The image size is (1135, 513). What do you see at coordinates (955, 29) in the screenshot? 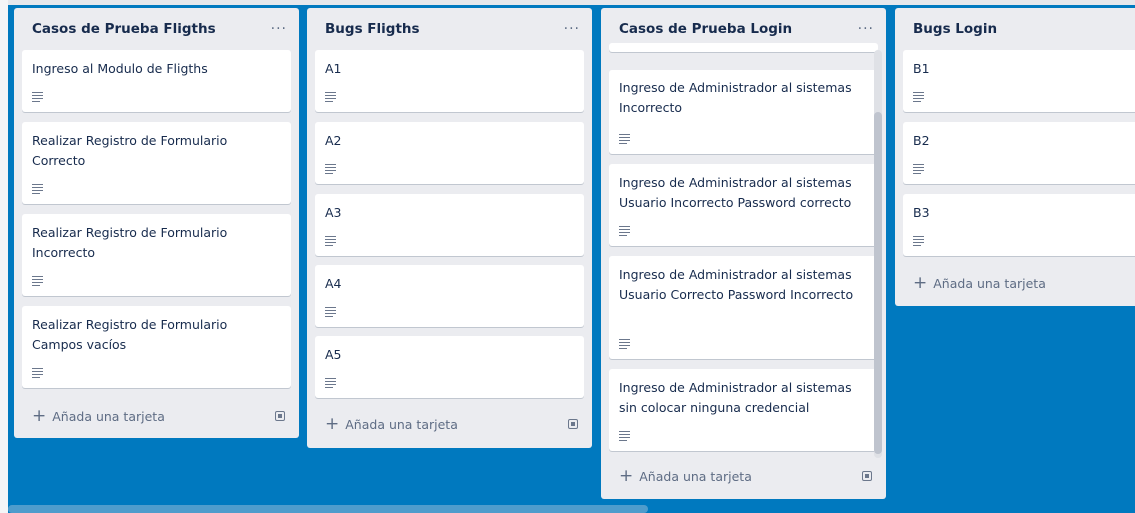
I see `list-title: Bugs Login` at bounding box center [955, 29].